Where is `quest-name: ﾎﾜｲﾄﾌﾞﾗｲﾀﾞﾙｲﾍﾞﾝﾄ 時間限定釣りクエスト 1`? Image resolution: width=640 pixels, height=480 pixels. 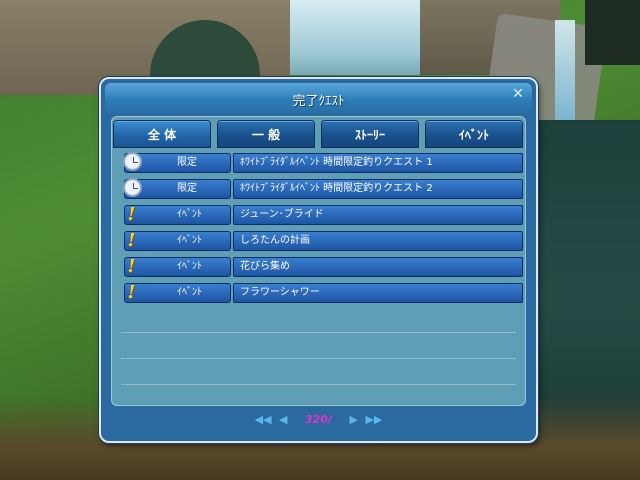 quest-name: ﾎﾜｲﾄﾌﾞﾗｲﾀﾞﾙｲﾍﾞﾝﾄ 時間限定釣りクエスト 1 is located at coordinates (378, 163).